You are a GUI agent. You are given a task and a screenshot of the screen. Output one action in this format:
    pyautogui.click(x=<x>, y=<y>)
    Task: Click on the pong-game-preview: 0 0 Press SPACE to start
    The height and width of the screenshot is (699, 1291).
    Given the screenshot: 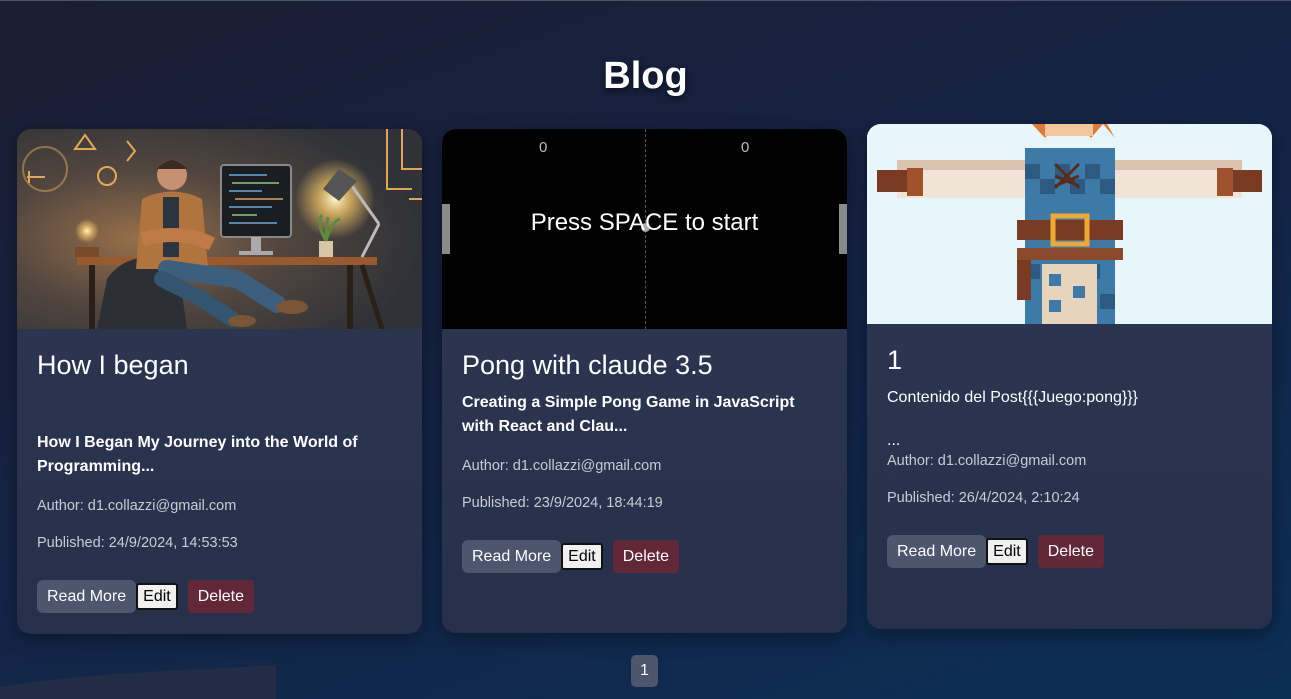 What is the action you would take?
    pyautogui.click(x=644, y=229)
    